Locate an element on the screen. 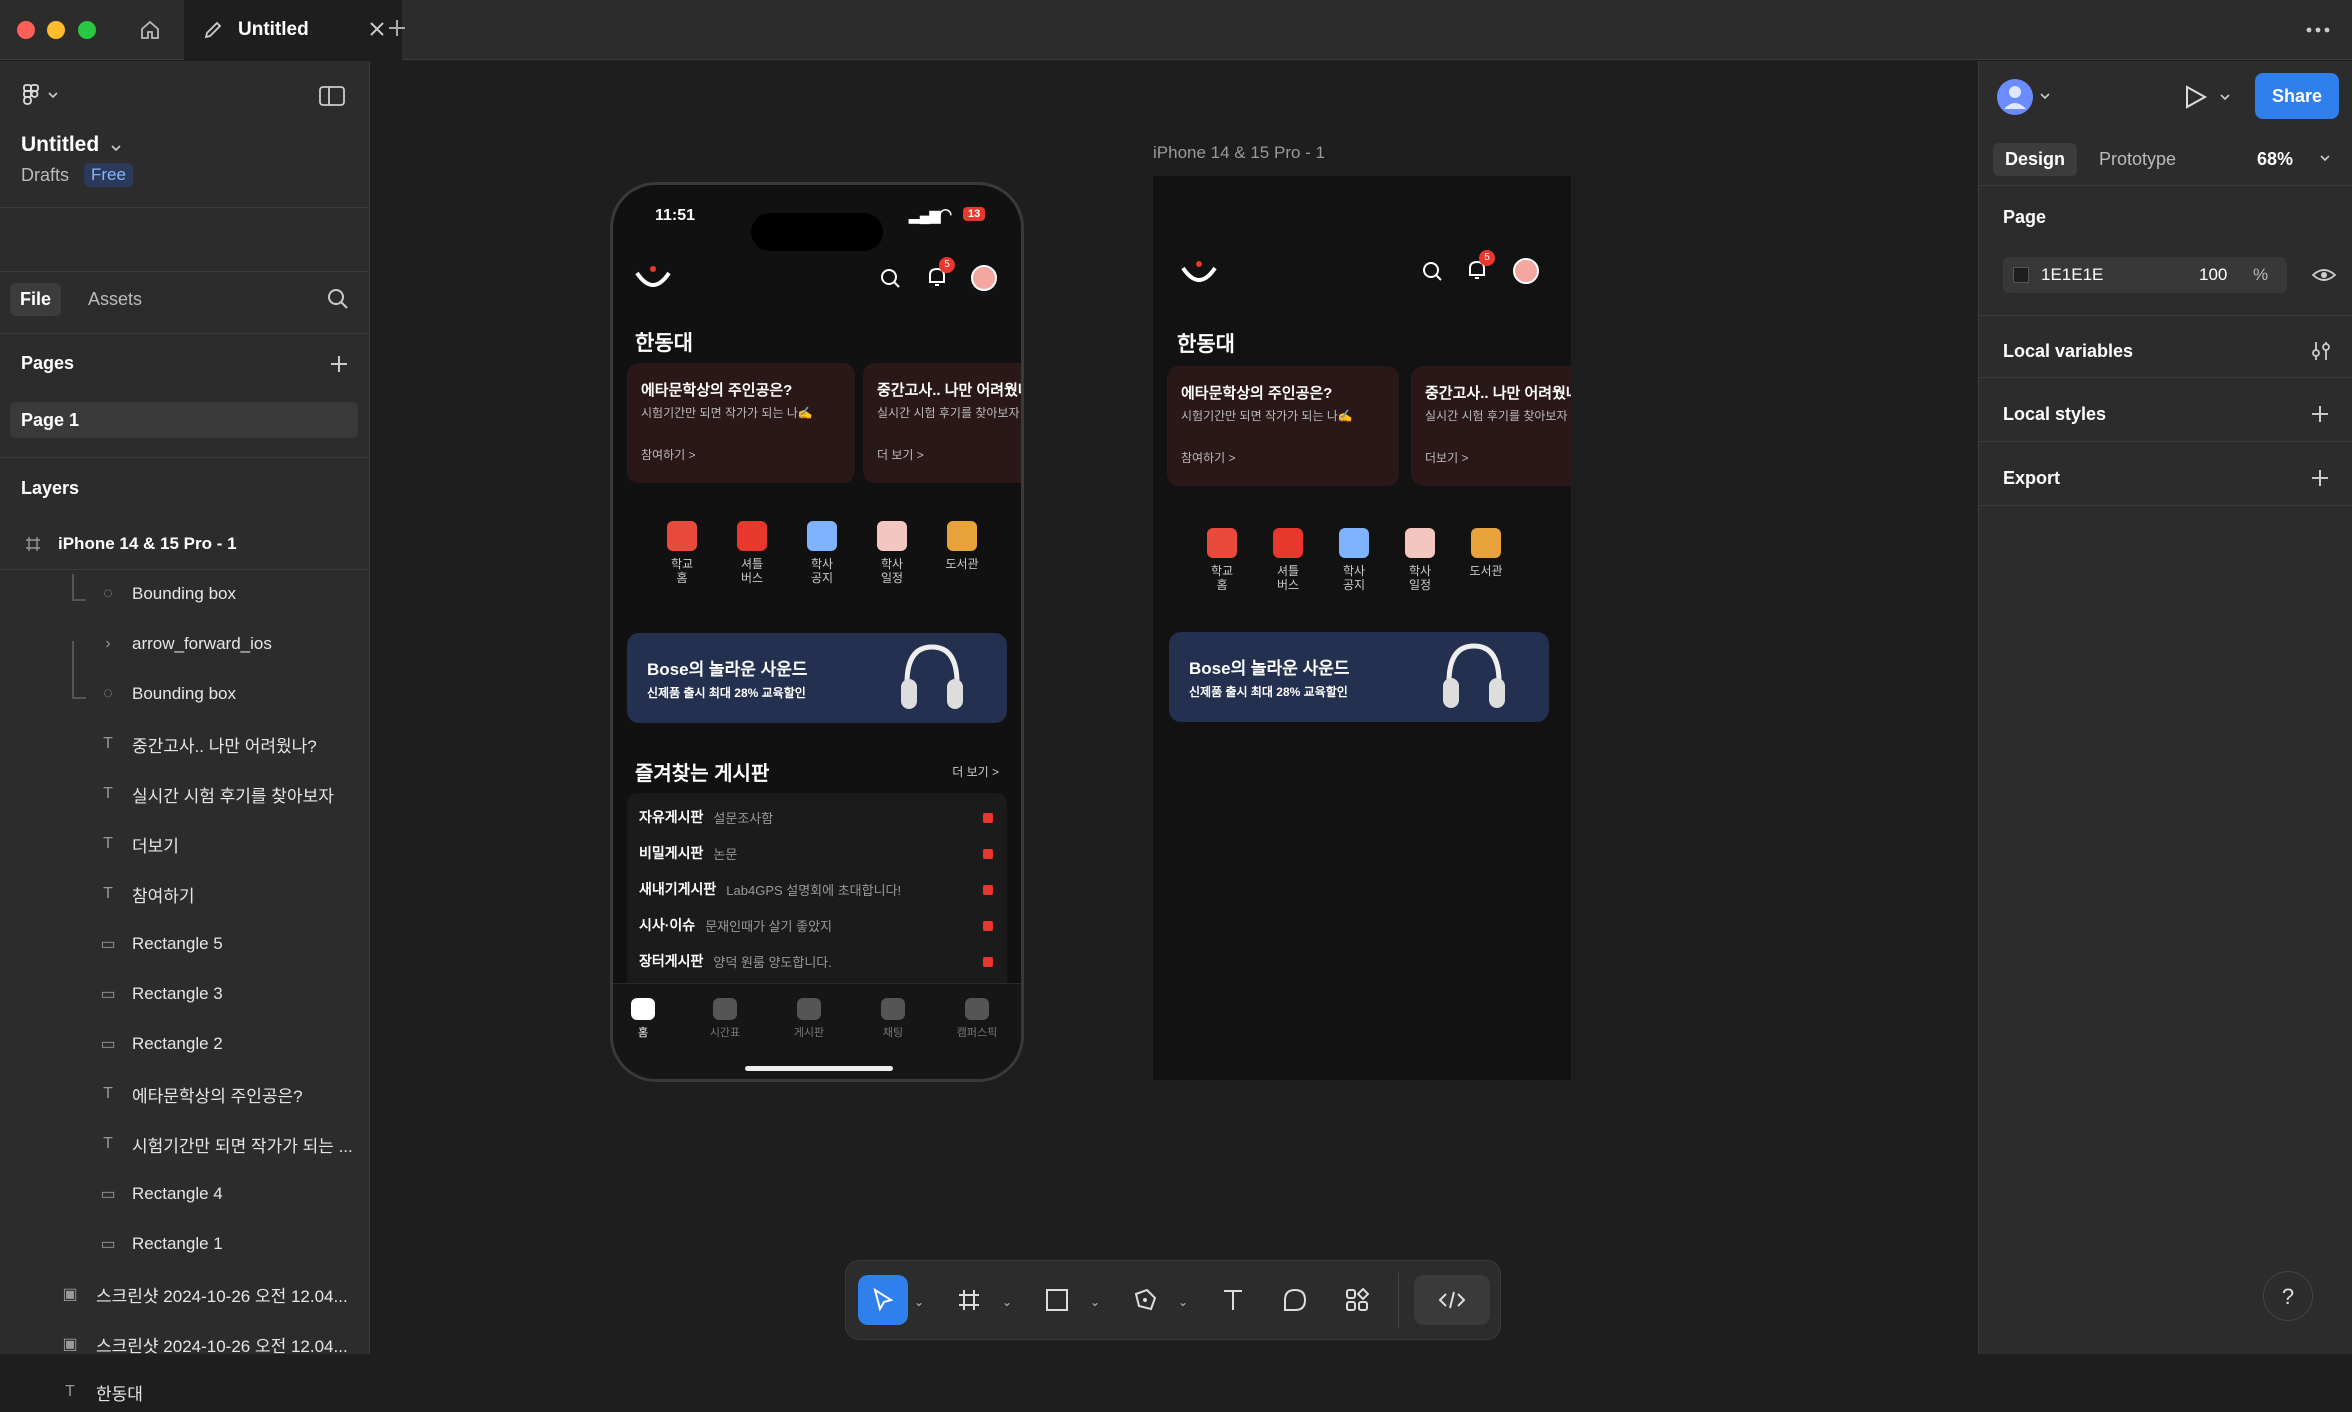 The width and height of the screenshot is (2352, 1412). pen-tool is located at coordinates (1145, 1300).